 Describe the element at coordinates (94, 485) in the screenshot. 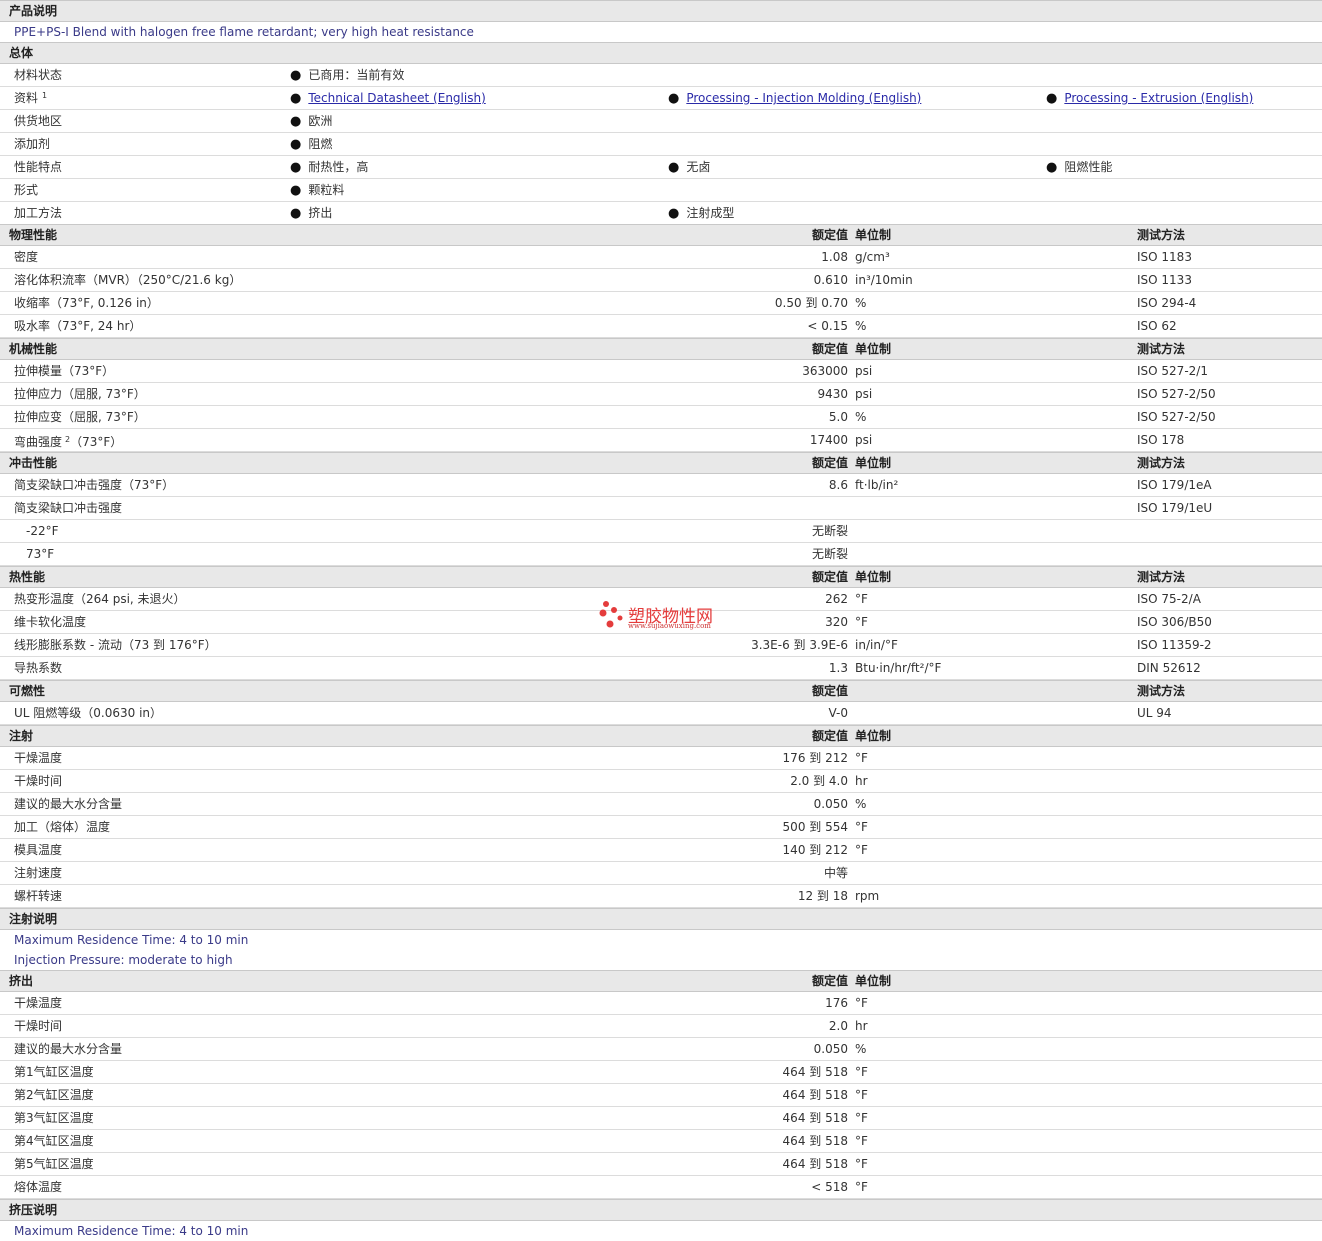

I see `property-name: 简支梁缺口冲击强度（73°F）` at that location.